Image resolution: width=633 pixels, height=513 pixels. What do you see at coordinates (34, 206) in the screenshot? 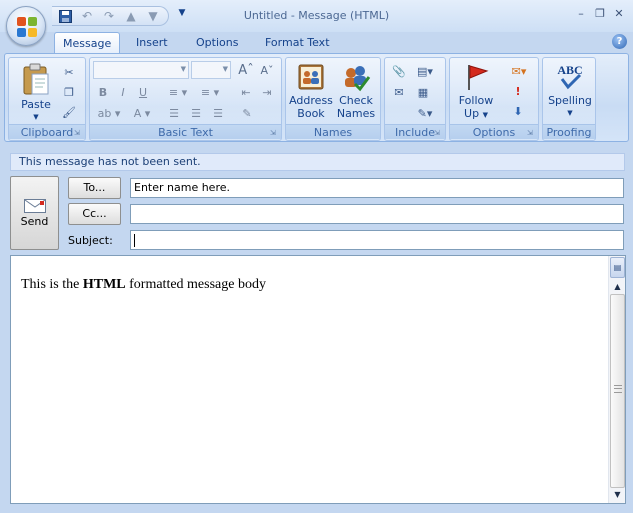
I see `send-envelope-icon` at bounding box center [34, 206].